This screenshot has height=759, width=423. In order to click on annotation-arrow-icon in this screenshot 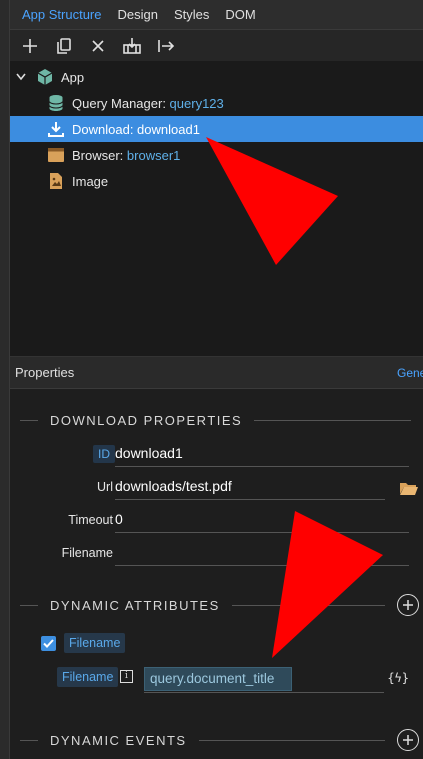, I will do `click(327, 584)`.